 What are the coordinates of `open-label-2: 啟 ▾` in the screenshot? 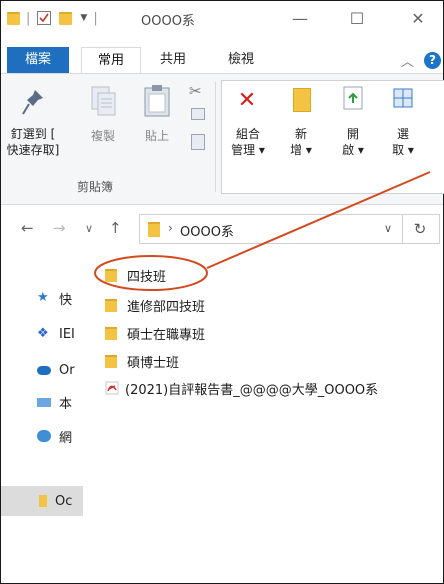 It's located at (353, 150).